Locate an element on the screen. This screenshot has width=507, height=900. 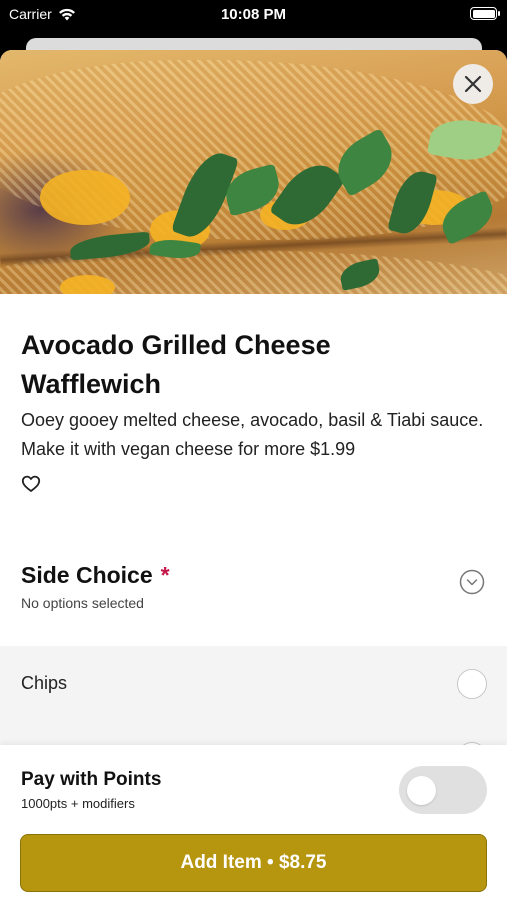
option-radio is located at coordinates (472, 684).